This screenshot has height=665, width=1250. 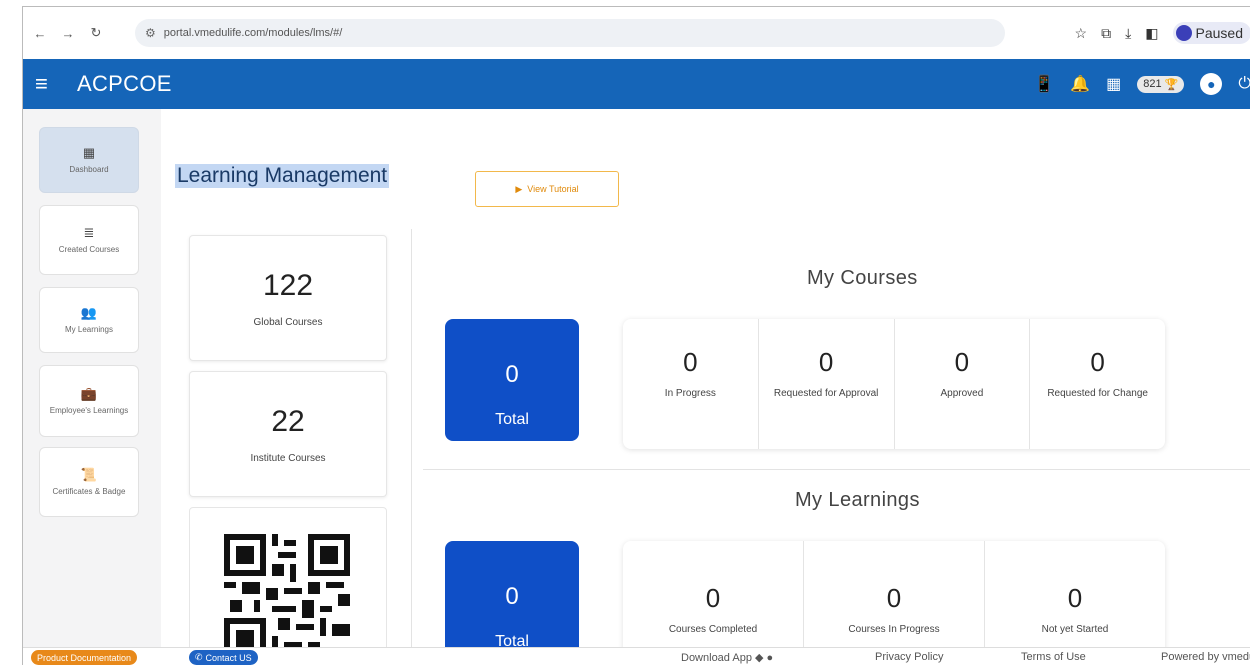 I want to click on product-documentation-button: Product Documentation, so click(x=84, y=657).